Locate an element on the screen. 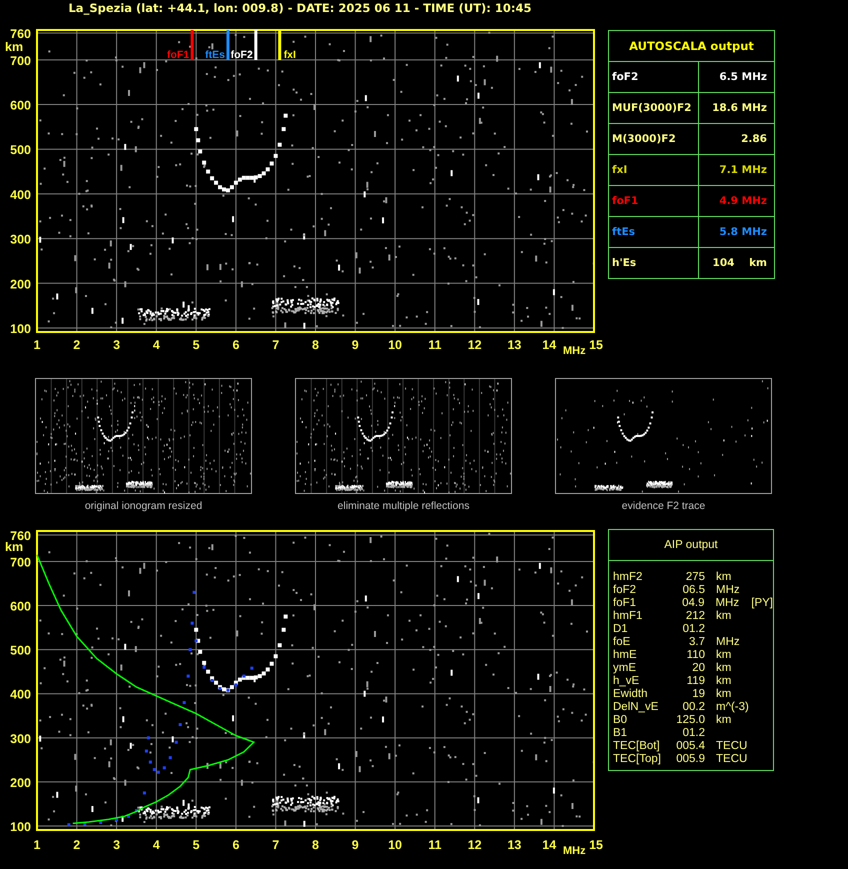 This screenshot has width=848, height=869. parameter-name: foF2 is located at coordinates (625, 77).